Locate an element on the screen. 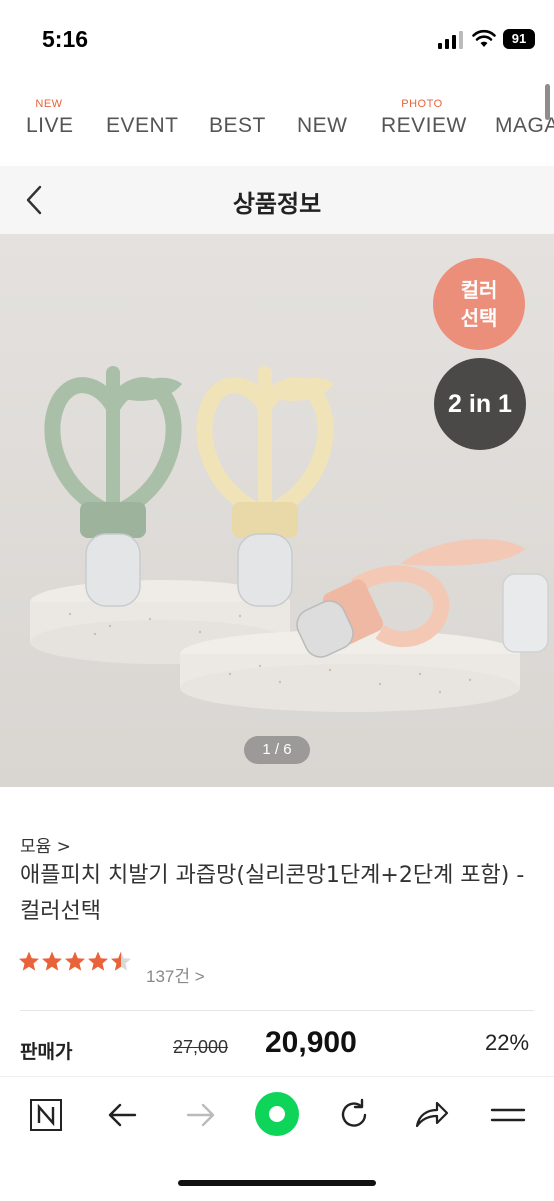 The image size is (554, 1201). half-star-icon is located at coordinates (121, 961).